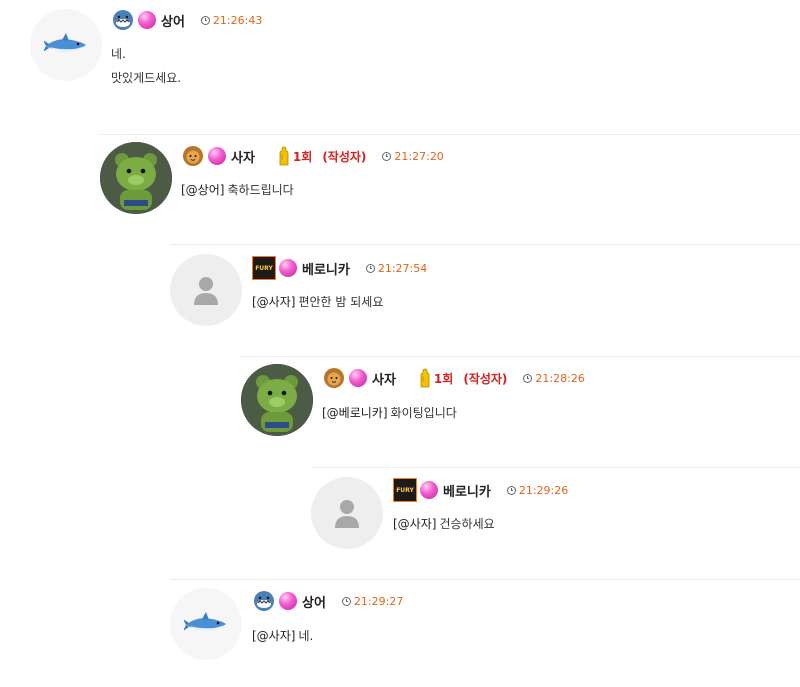 This screenshot has height=687, width=800. I want to click on comment-text: [@사자] 네., so click(282, 636).